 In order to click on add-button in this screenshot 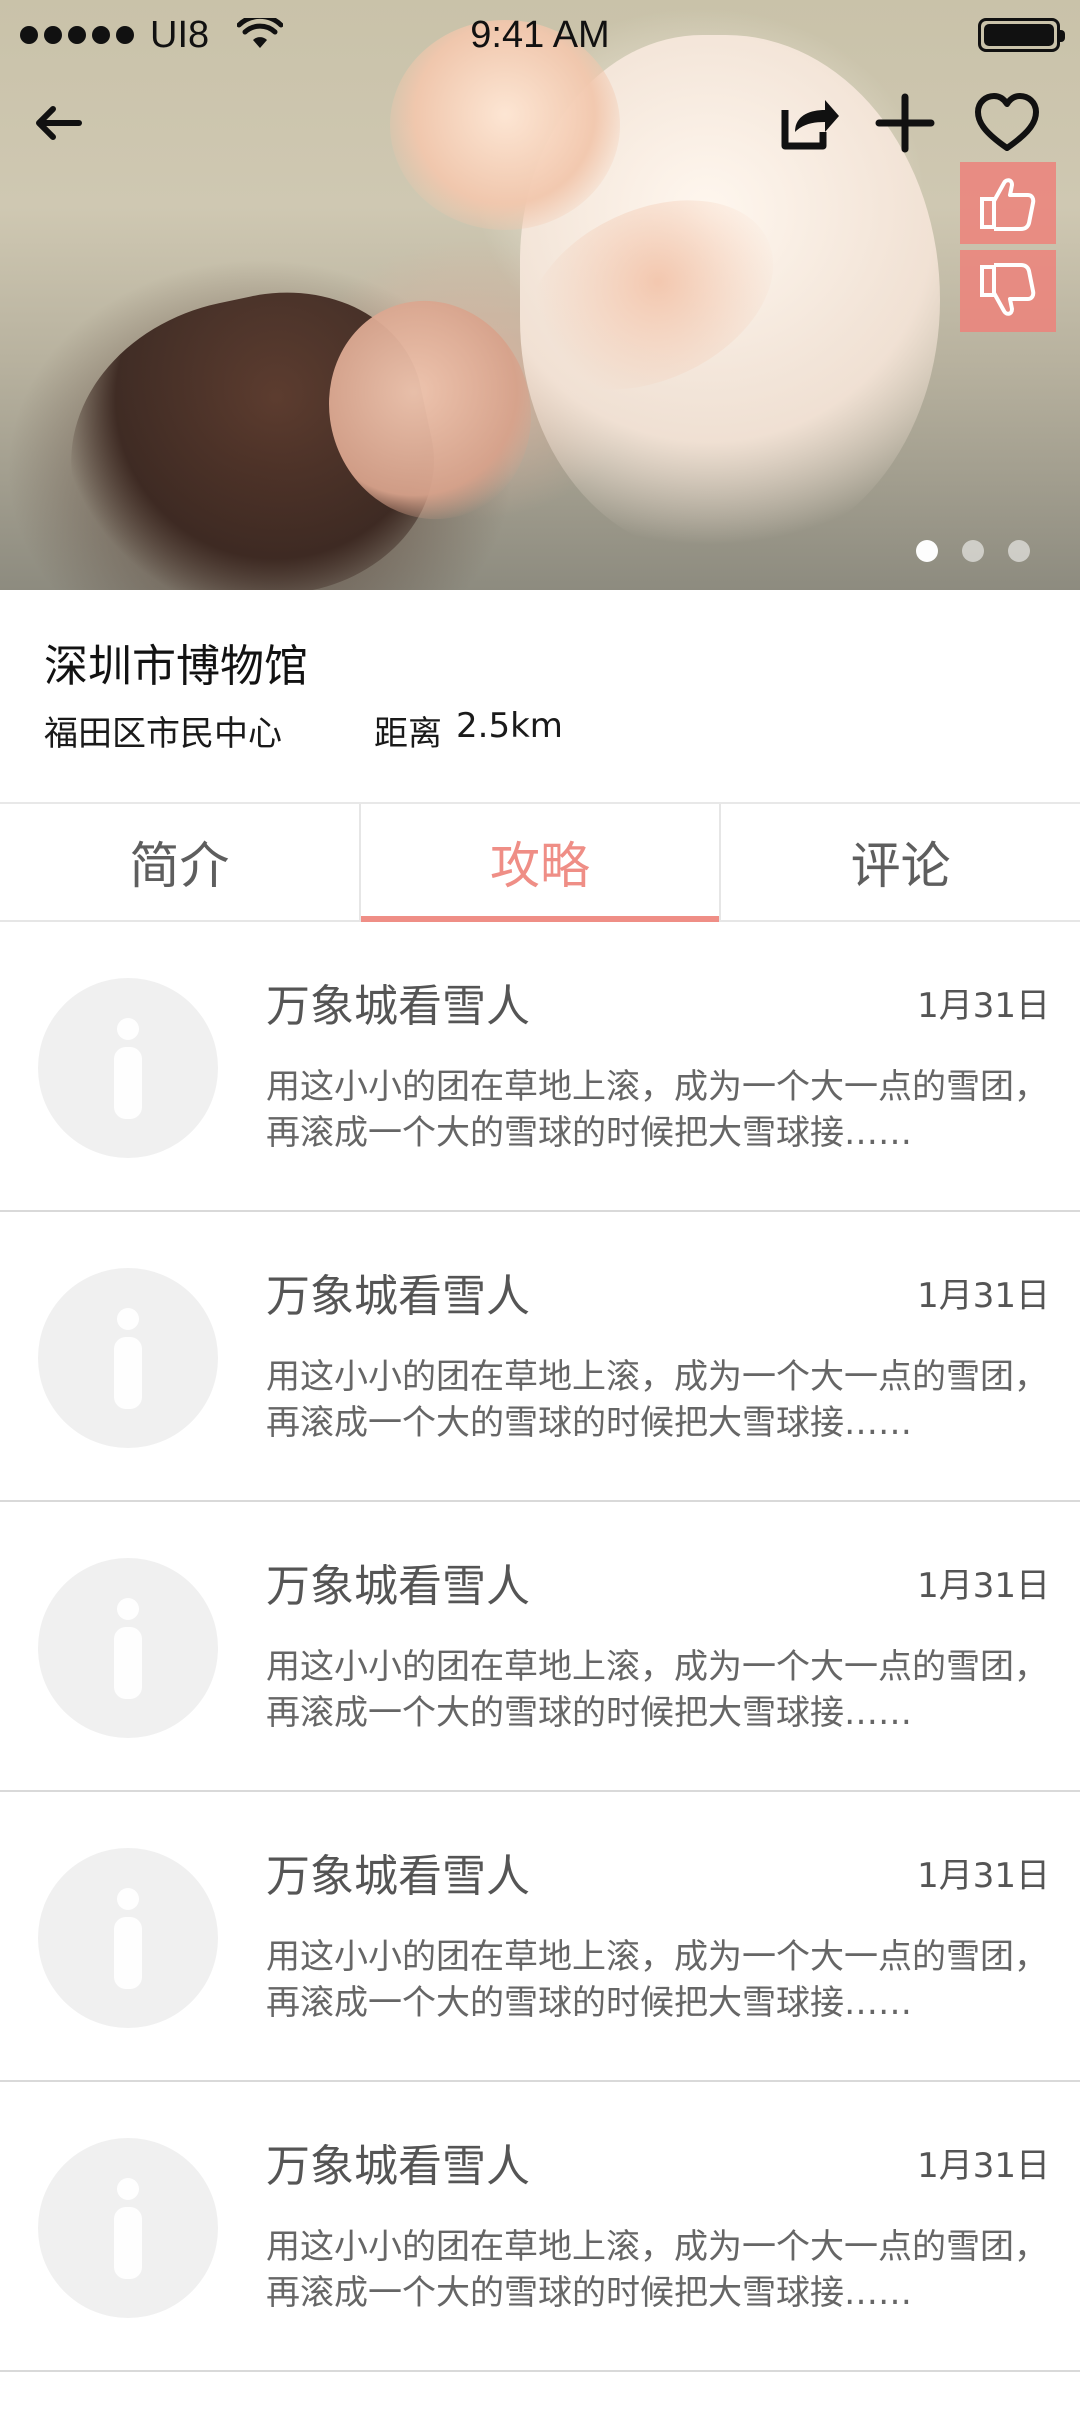, I will do `click(905, 123)`.